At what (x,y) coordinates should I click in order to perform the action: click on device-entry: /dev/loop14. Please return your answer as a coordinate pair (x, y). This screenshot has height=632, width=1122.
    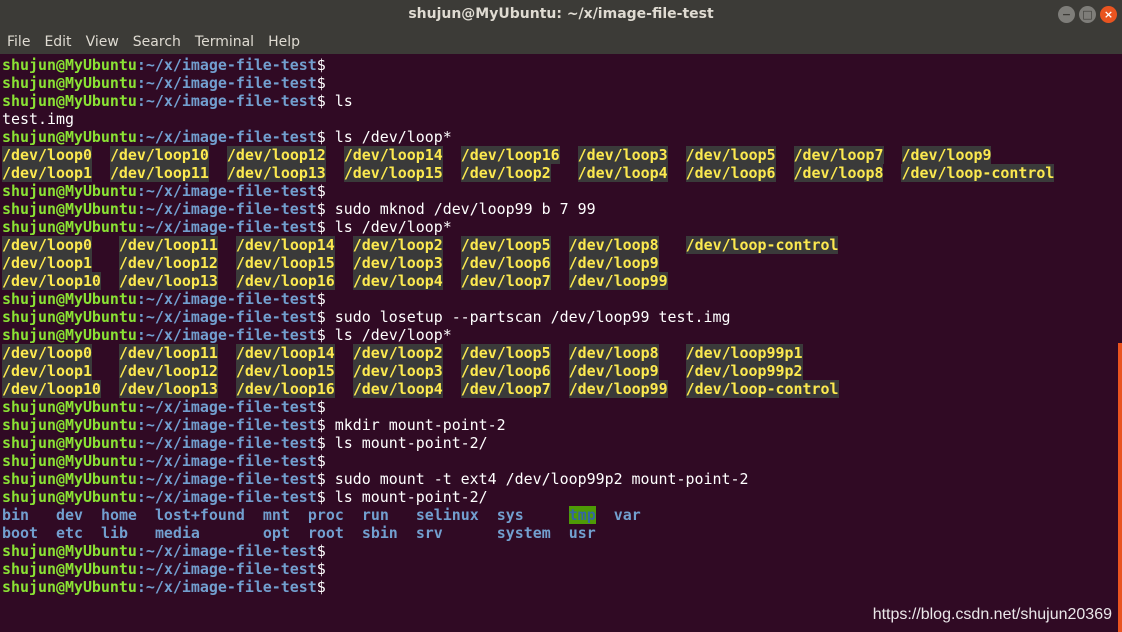
    Looking at the image, I should click on (285, 353).